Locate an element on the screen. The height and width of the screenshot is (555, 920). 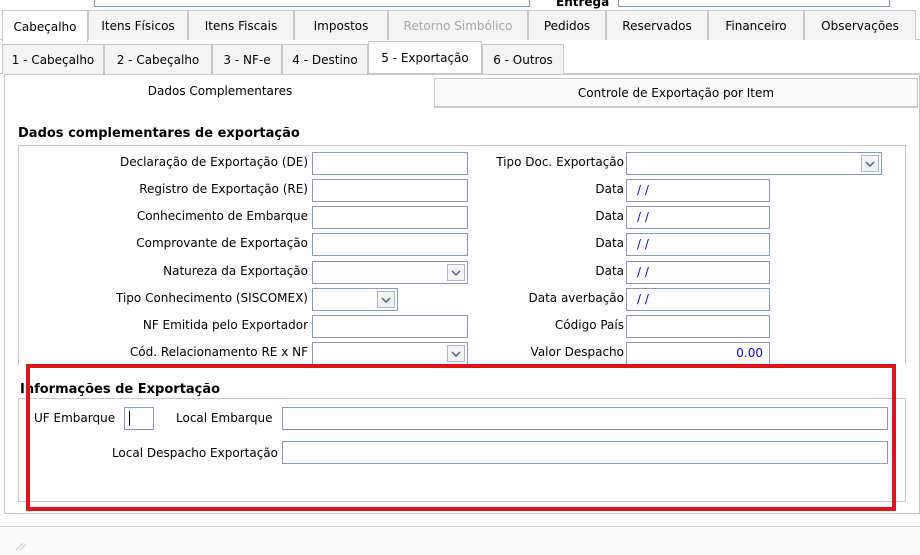
tab-label: 1 - Cabeçalho is located at coordinates (53, 59).